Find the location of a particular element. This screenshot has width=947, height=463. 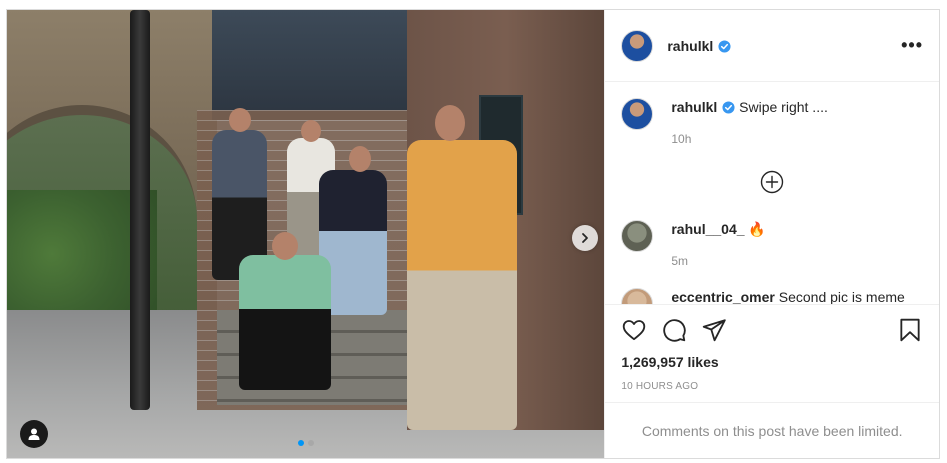

user-tag-icon is located at coordinates (34, 434).